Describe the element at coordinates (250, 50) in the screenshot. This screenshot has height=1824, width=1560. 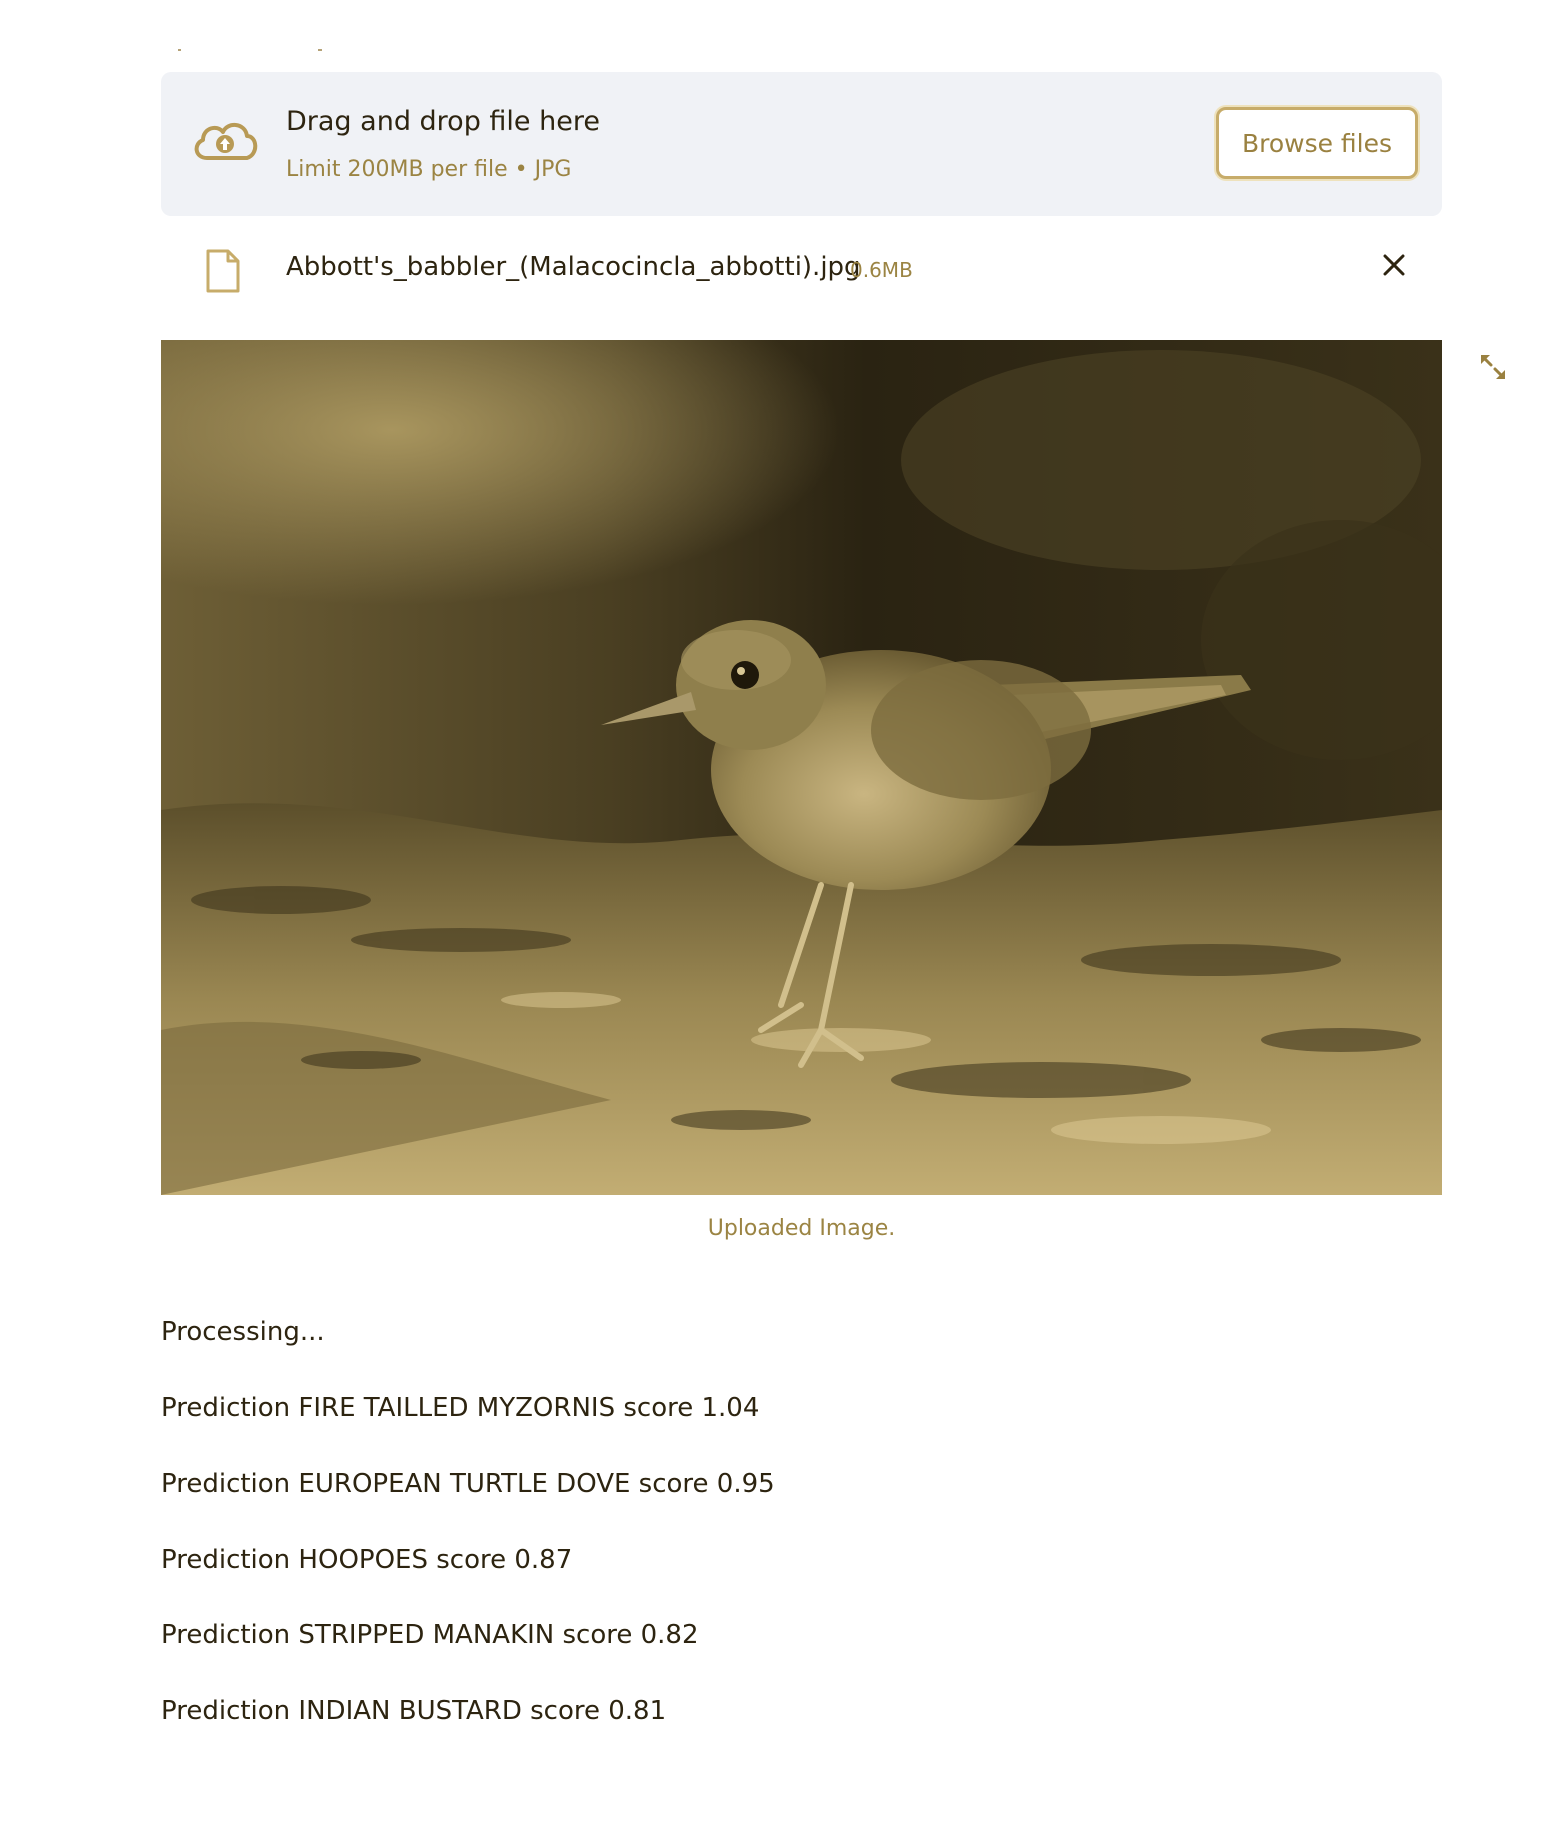
I see `clipped-heading-remnant` at that location.